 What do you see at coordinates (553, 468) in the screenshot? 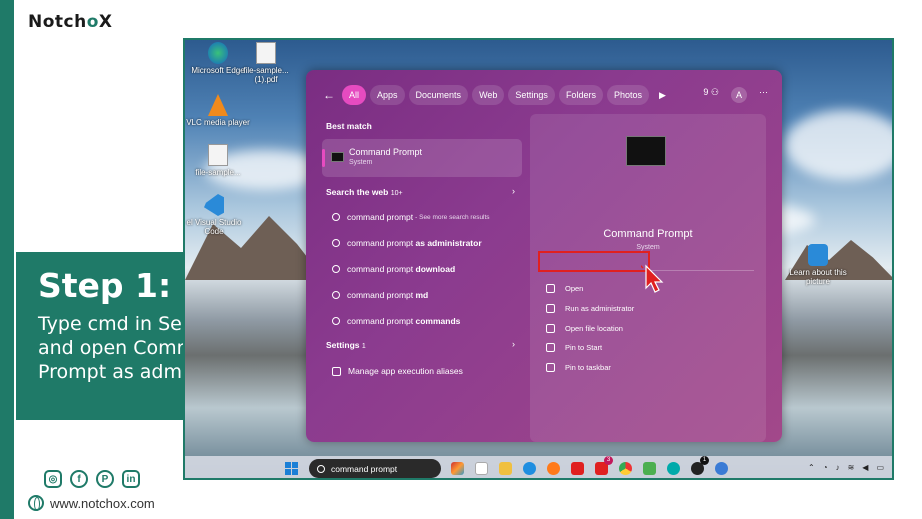
I see `firefox-icon` at bounding box center [553, 468].